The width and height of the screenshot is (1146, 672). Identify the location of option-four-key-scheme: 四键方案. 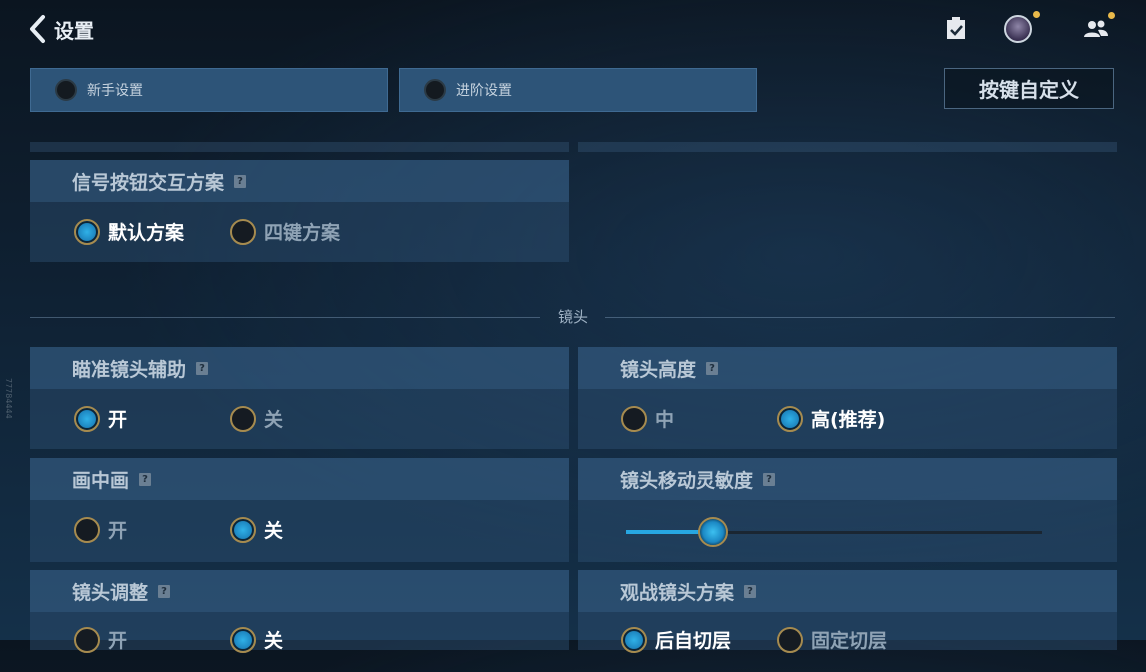
(285, 231).